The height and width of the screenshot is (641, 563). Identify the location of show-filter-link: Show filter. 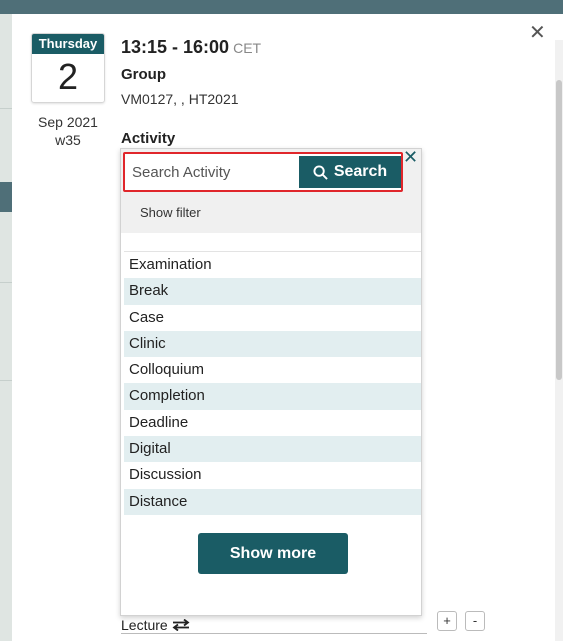
(170, 212).